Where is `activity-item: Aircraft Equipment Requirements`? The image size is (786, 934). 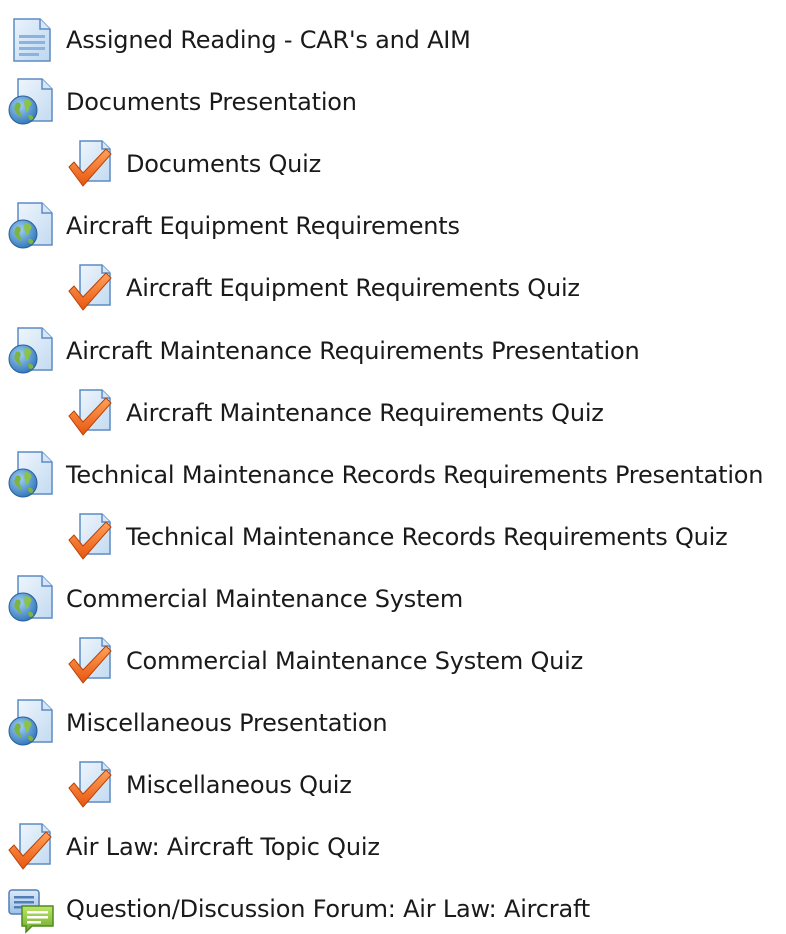 activity-item: Aircraft Equipment Requirements is located at coordinates (233, 226).